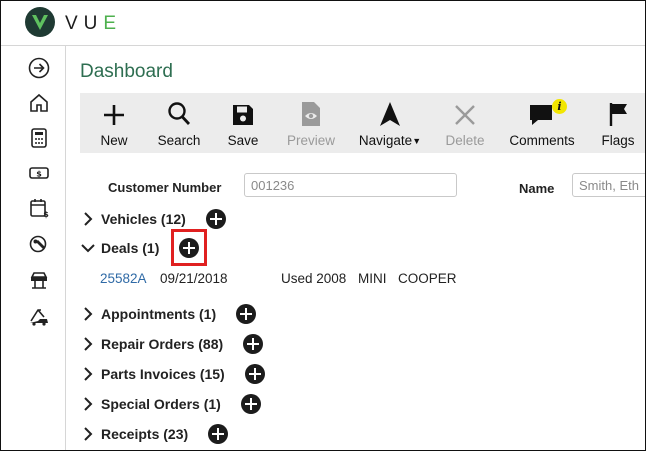 Image resolution: width=646 pixels, height=451 pixels. What do you see at coordinates (94, 23) in the screenshot?
I see `brand-name: VUE` at bounding box center [94, 23].